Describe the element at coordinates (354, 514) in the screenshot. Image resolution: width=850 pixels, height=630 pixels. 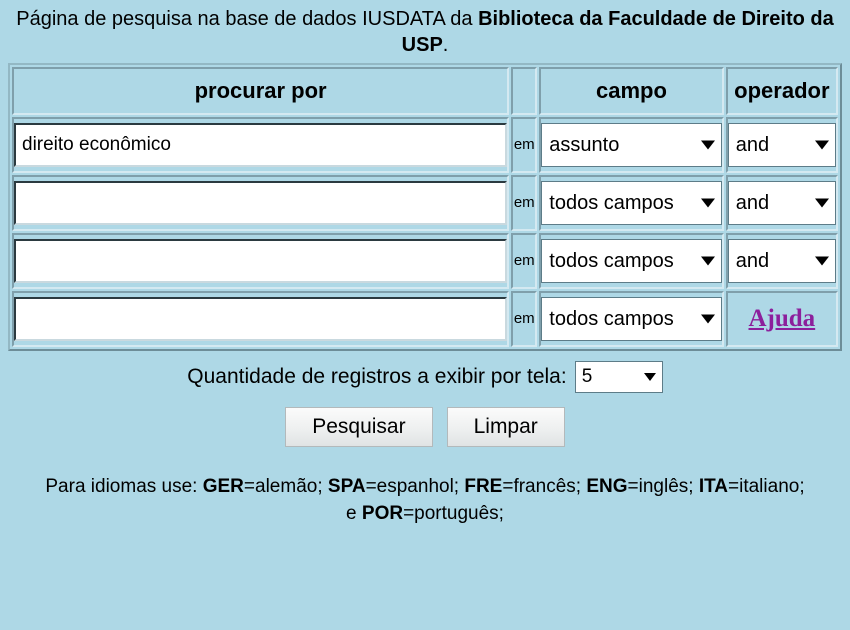
I see `language-note-line2-intro: e` at that location.